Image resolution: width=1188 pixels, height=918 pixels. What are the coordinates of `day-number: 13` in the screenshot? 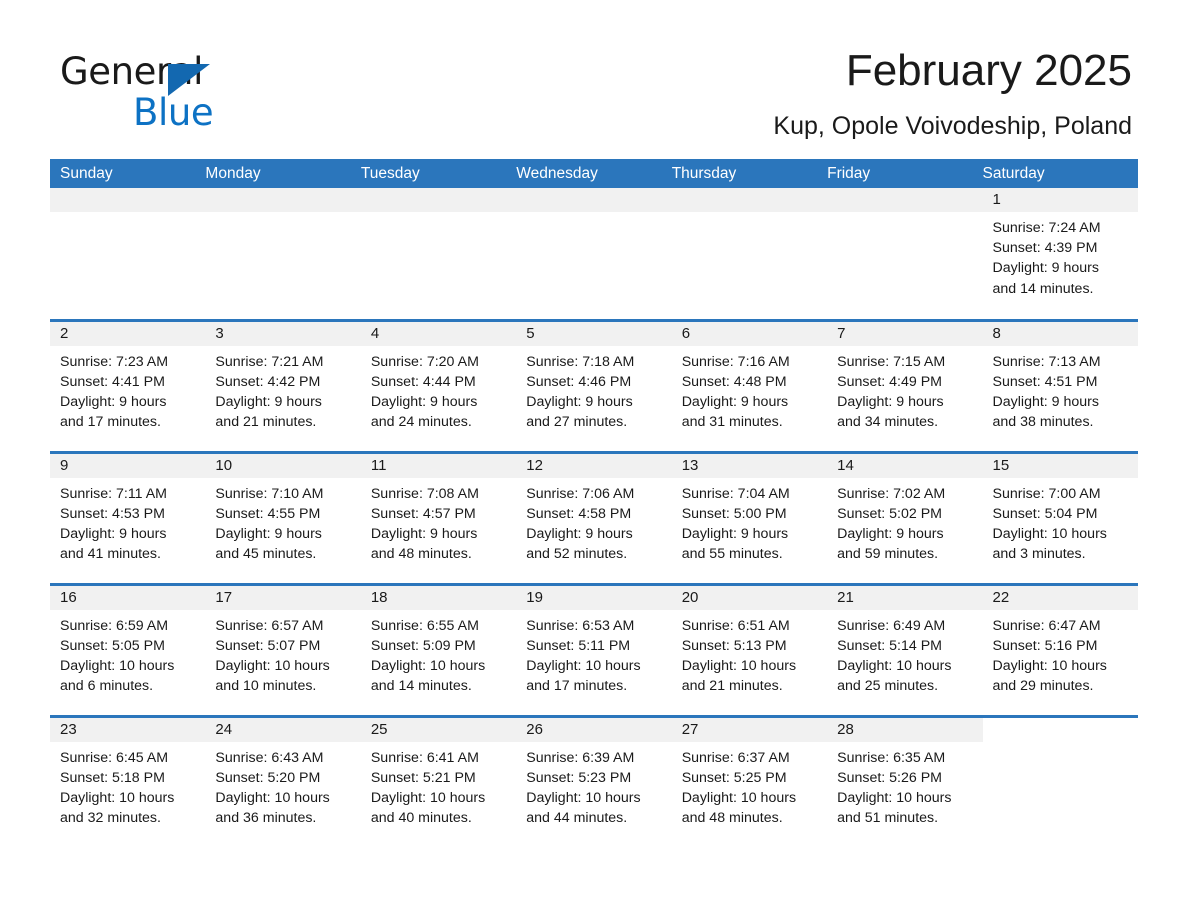 It's located at (749, 465).